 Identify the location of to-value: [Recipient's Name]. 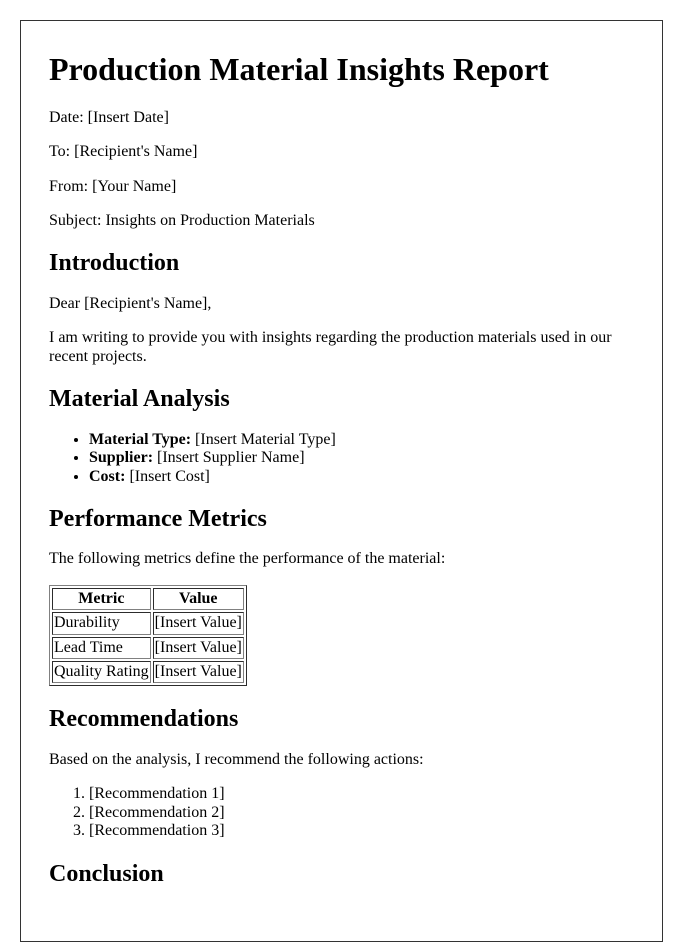
(136, 152).